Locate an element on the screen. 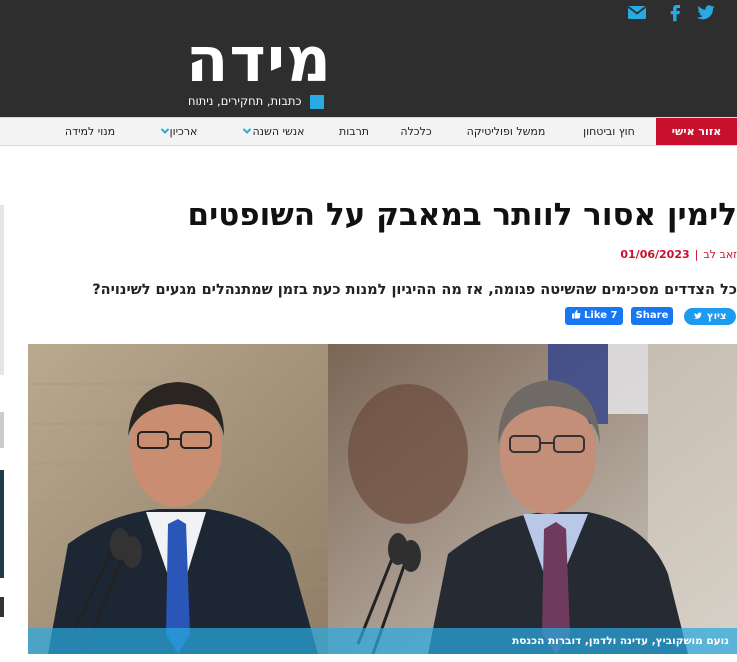 This screenshot has height=662, width=737. tweet-button: ציוץ is located at coordinates (710, 316).